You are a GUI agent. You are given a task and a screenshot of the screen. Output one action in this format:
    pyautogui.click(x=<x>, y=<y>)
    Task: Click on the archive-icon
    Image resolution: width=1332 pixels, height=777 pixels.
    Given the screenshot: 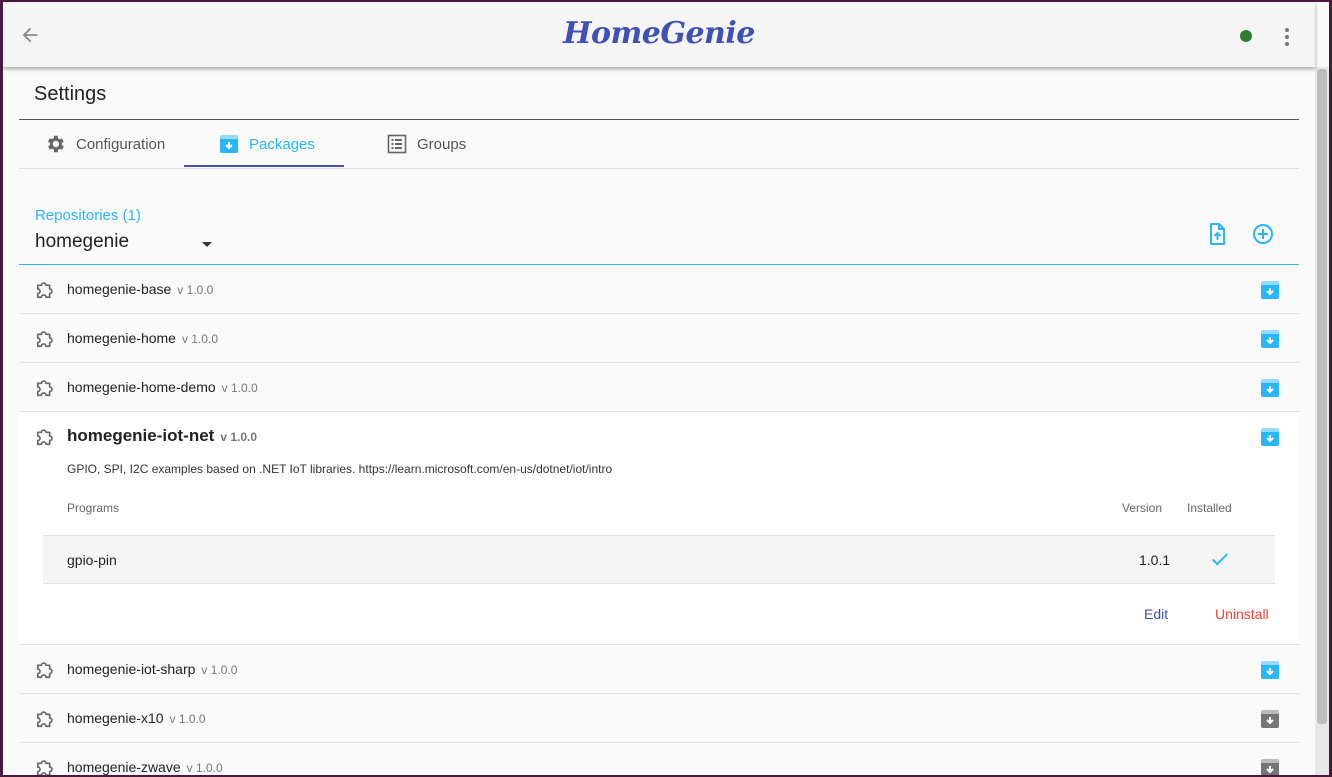 What is the action you would take?
    pyautogui.click(x=229, y=144)
    